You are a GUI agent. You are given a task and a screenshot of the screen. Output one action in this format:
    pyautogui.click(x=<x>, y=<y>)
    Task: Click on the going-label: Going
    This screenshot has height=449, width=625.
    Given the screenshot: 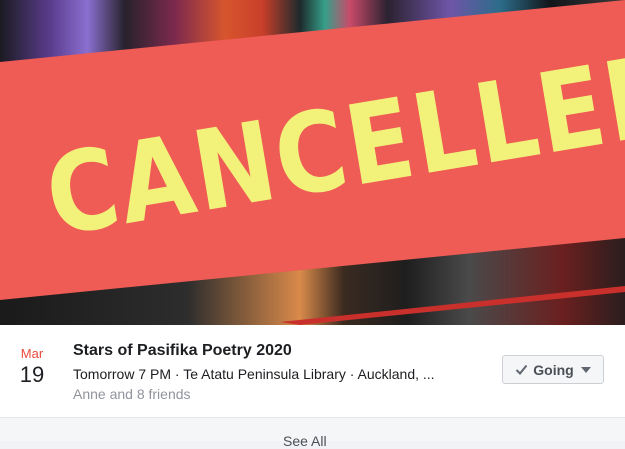 What is the action you would take?
    pyautogui.click(x=553, y=369)
    